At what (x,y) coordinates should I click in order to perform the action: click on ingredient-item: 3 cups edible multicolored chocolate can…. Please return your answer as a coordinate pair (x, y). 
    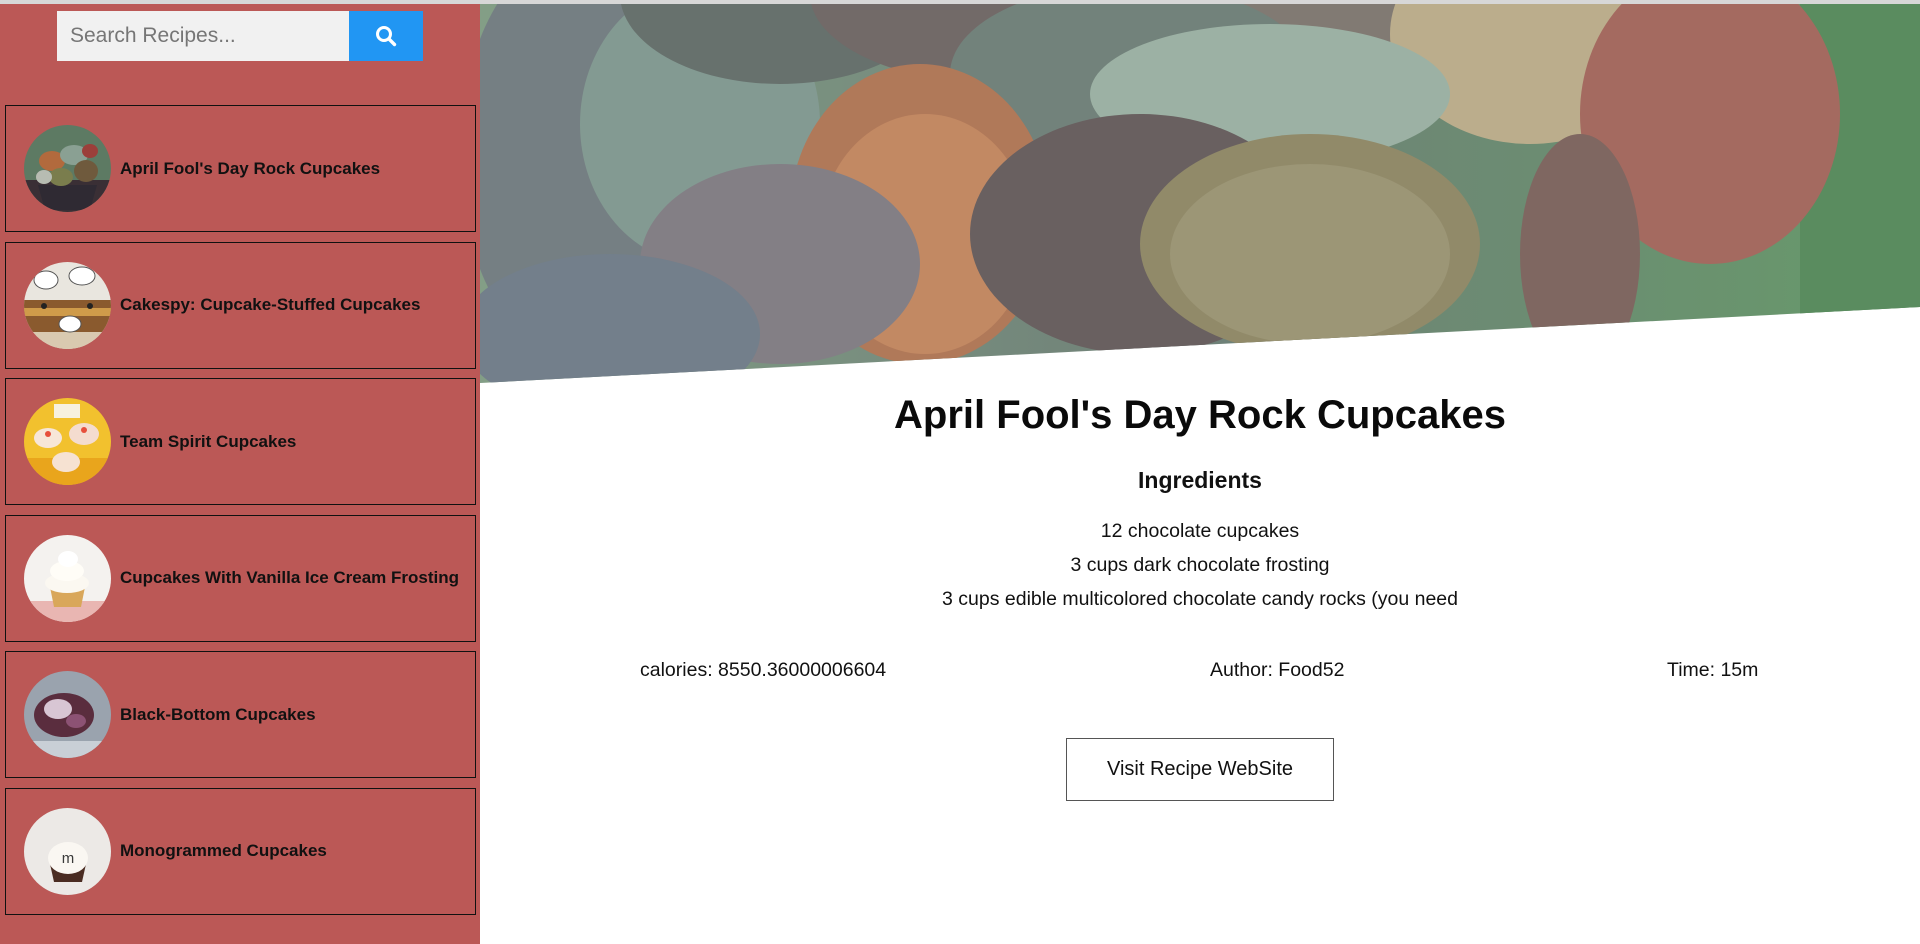
    Looking at the image, I should click on (1200, 599).